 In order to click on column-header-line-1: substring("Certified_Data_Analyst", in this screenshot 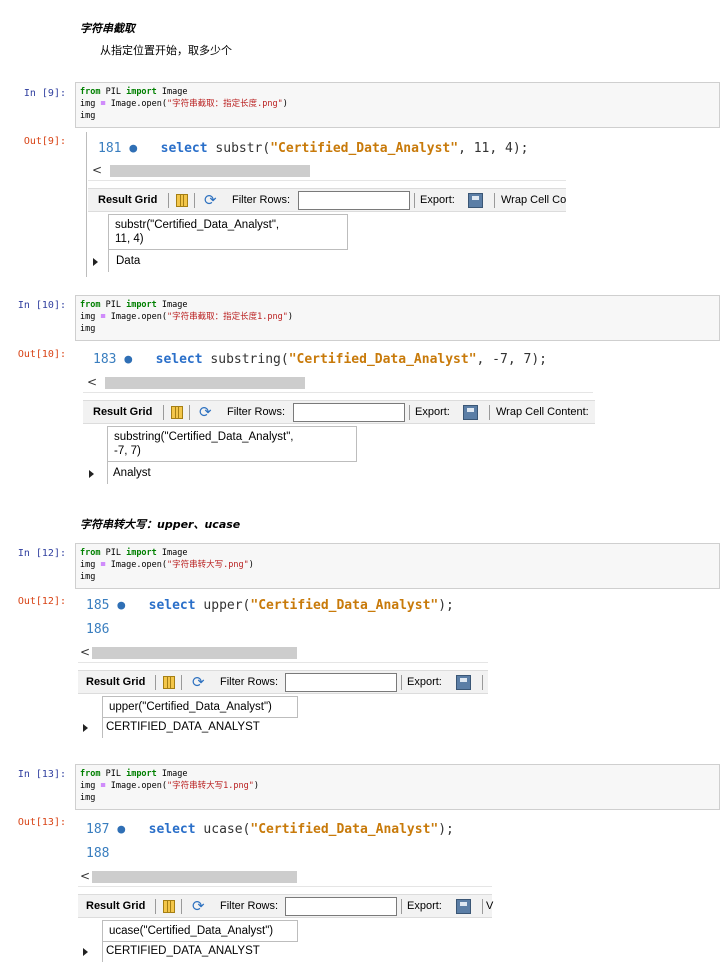, I will do `click(204, 437)`.